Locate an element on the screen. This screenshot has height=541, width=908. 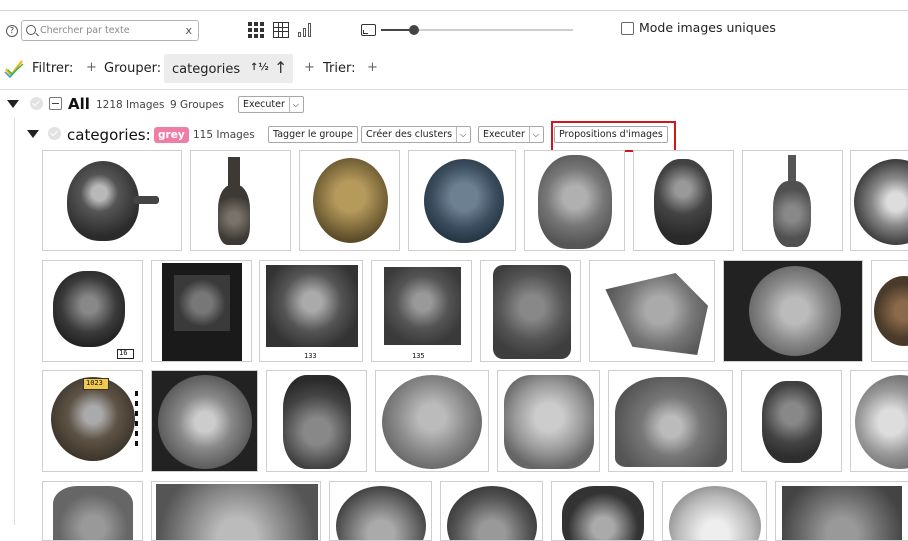
tag-group-button: Tagger le groupe is located at coordinates (313, 134).